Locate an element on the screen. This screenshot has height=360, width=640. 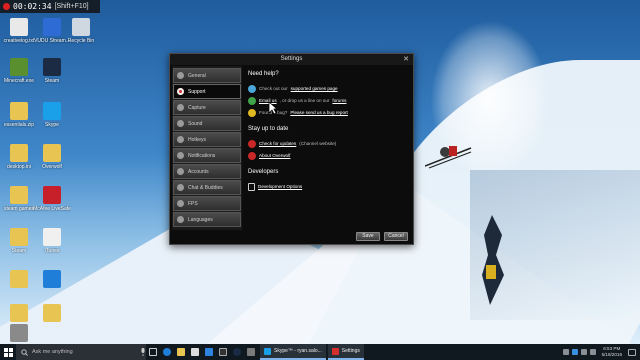
sidebar-item-hotkeys: Hotkeys is located at coordinates (207, 139).